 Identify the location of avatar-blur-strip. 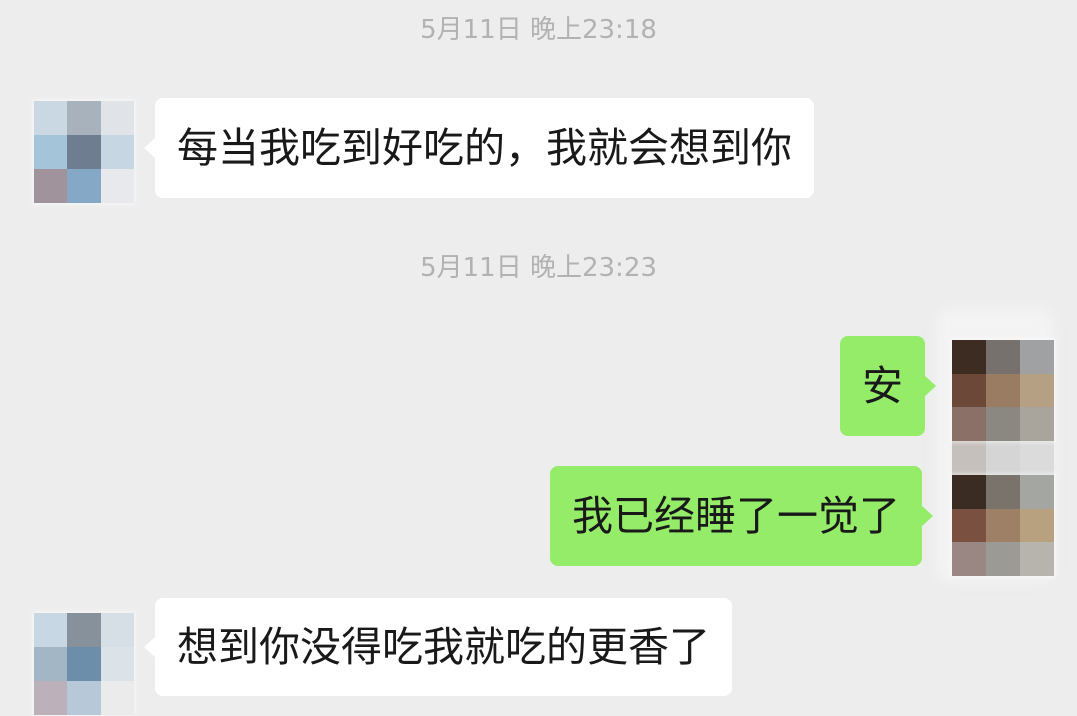
(1003, 458).